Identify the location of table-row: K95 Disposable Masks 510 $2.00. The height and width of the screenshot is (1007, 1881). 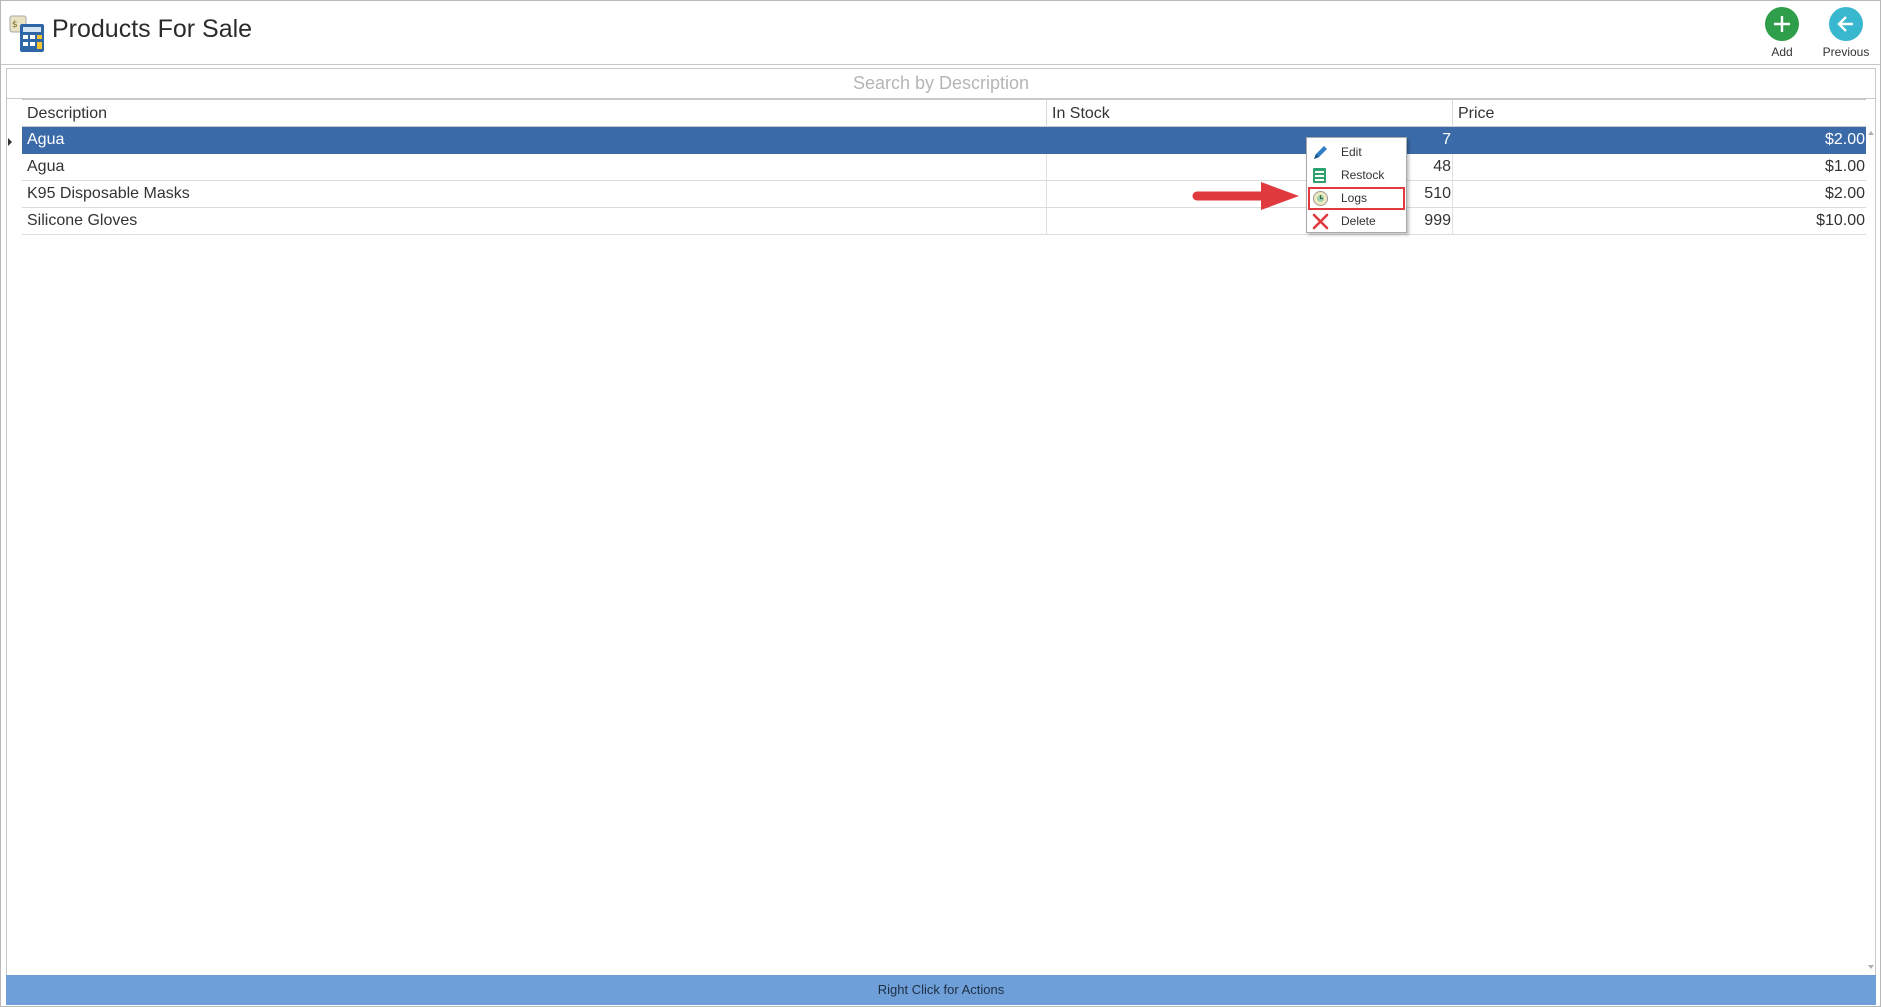
(944, 194).